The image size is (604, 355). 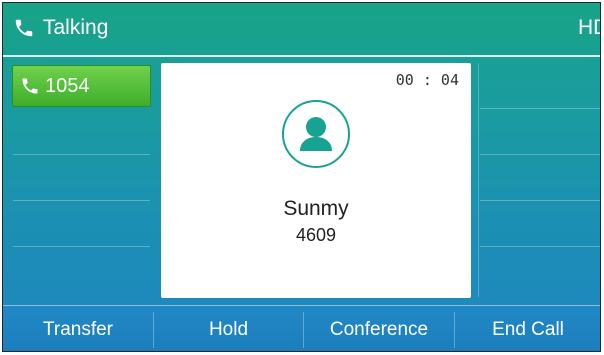 What do you see at coordinates (589, 27) in the screenshot?
I see `hd-audio-badge: HD` at bounding box center [589, 27].